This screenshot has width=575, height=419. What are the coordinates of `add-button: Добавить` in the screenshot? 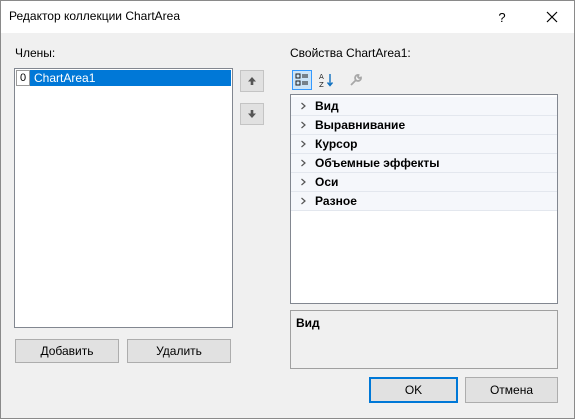 It's located at (67, 351).